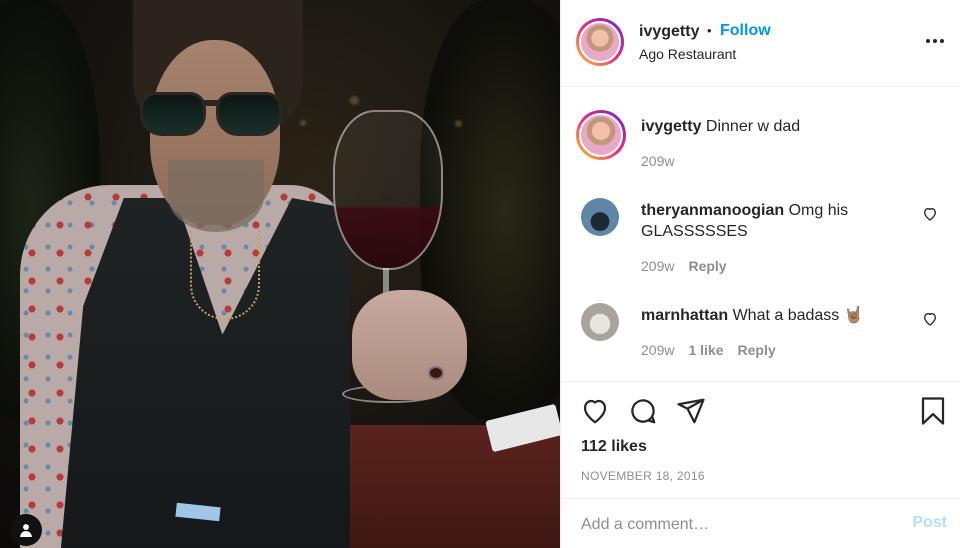  What do you see at coordinates (173, 114) in the screenshot?
I see `sunglasses-left-lens` at bounding box center [173, 114].